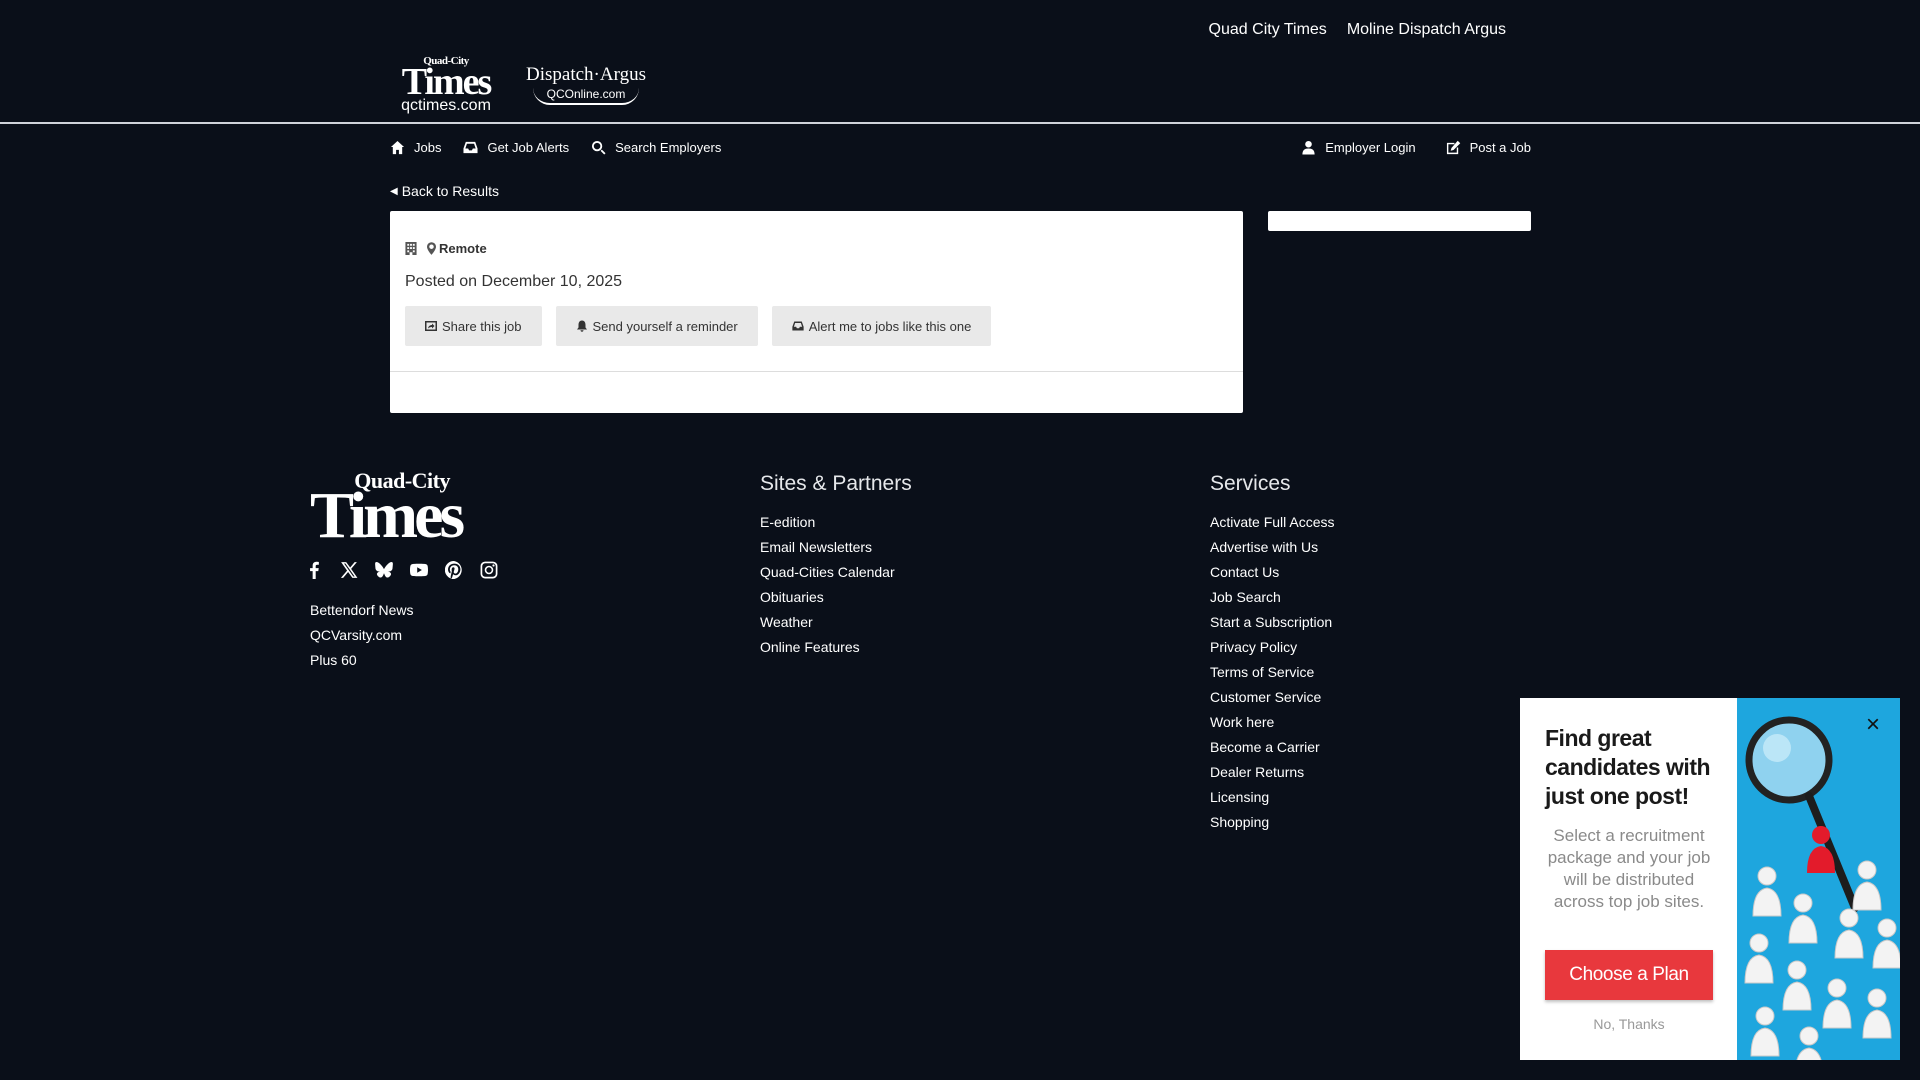 Image resolution: width=1920 pixels, height=1080 pixels. Describe the element at coordinates (1257, 772) in the screenshot. I see `footer-link-dealer-returns: Dealer Returns` at that location.